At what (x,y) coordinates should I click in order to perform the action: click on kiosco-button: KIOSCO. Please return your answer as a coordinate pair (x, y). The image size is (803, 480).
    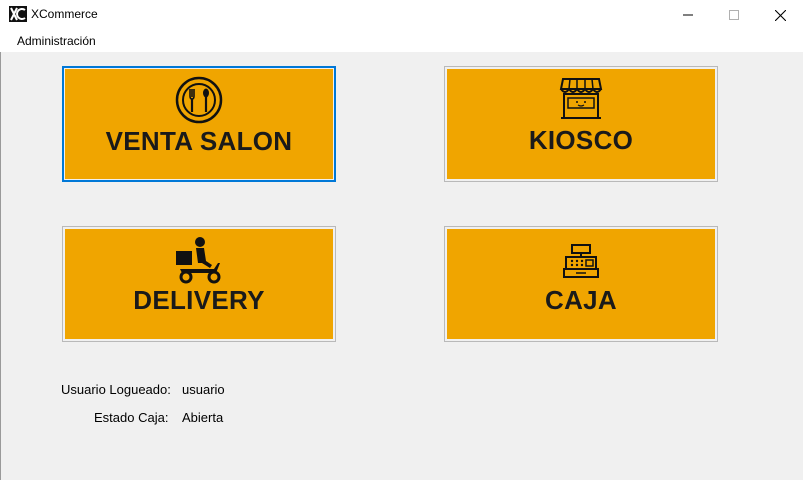
    Looking at the image, I should click on (581, 124).